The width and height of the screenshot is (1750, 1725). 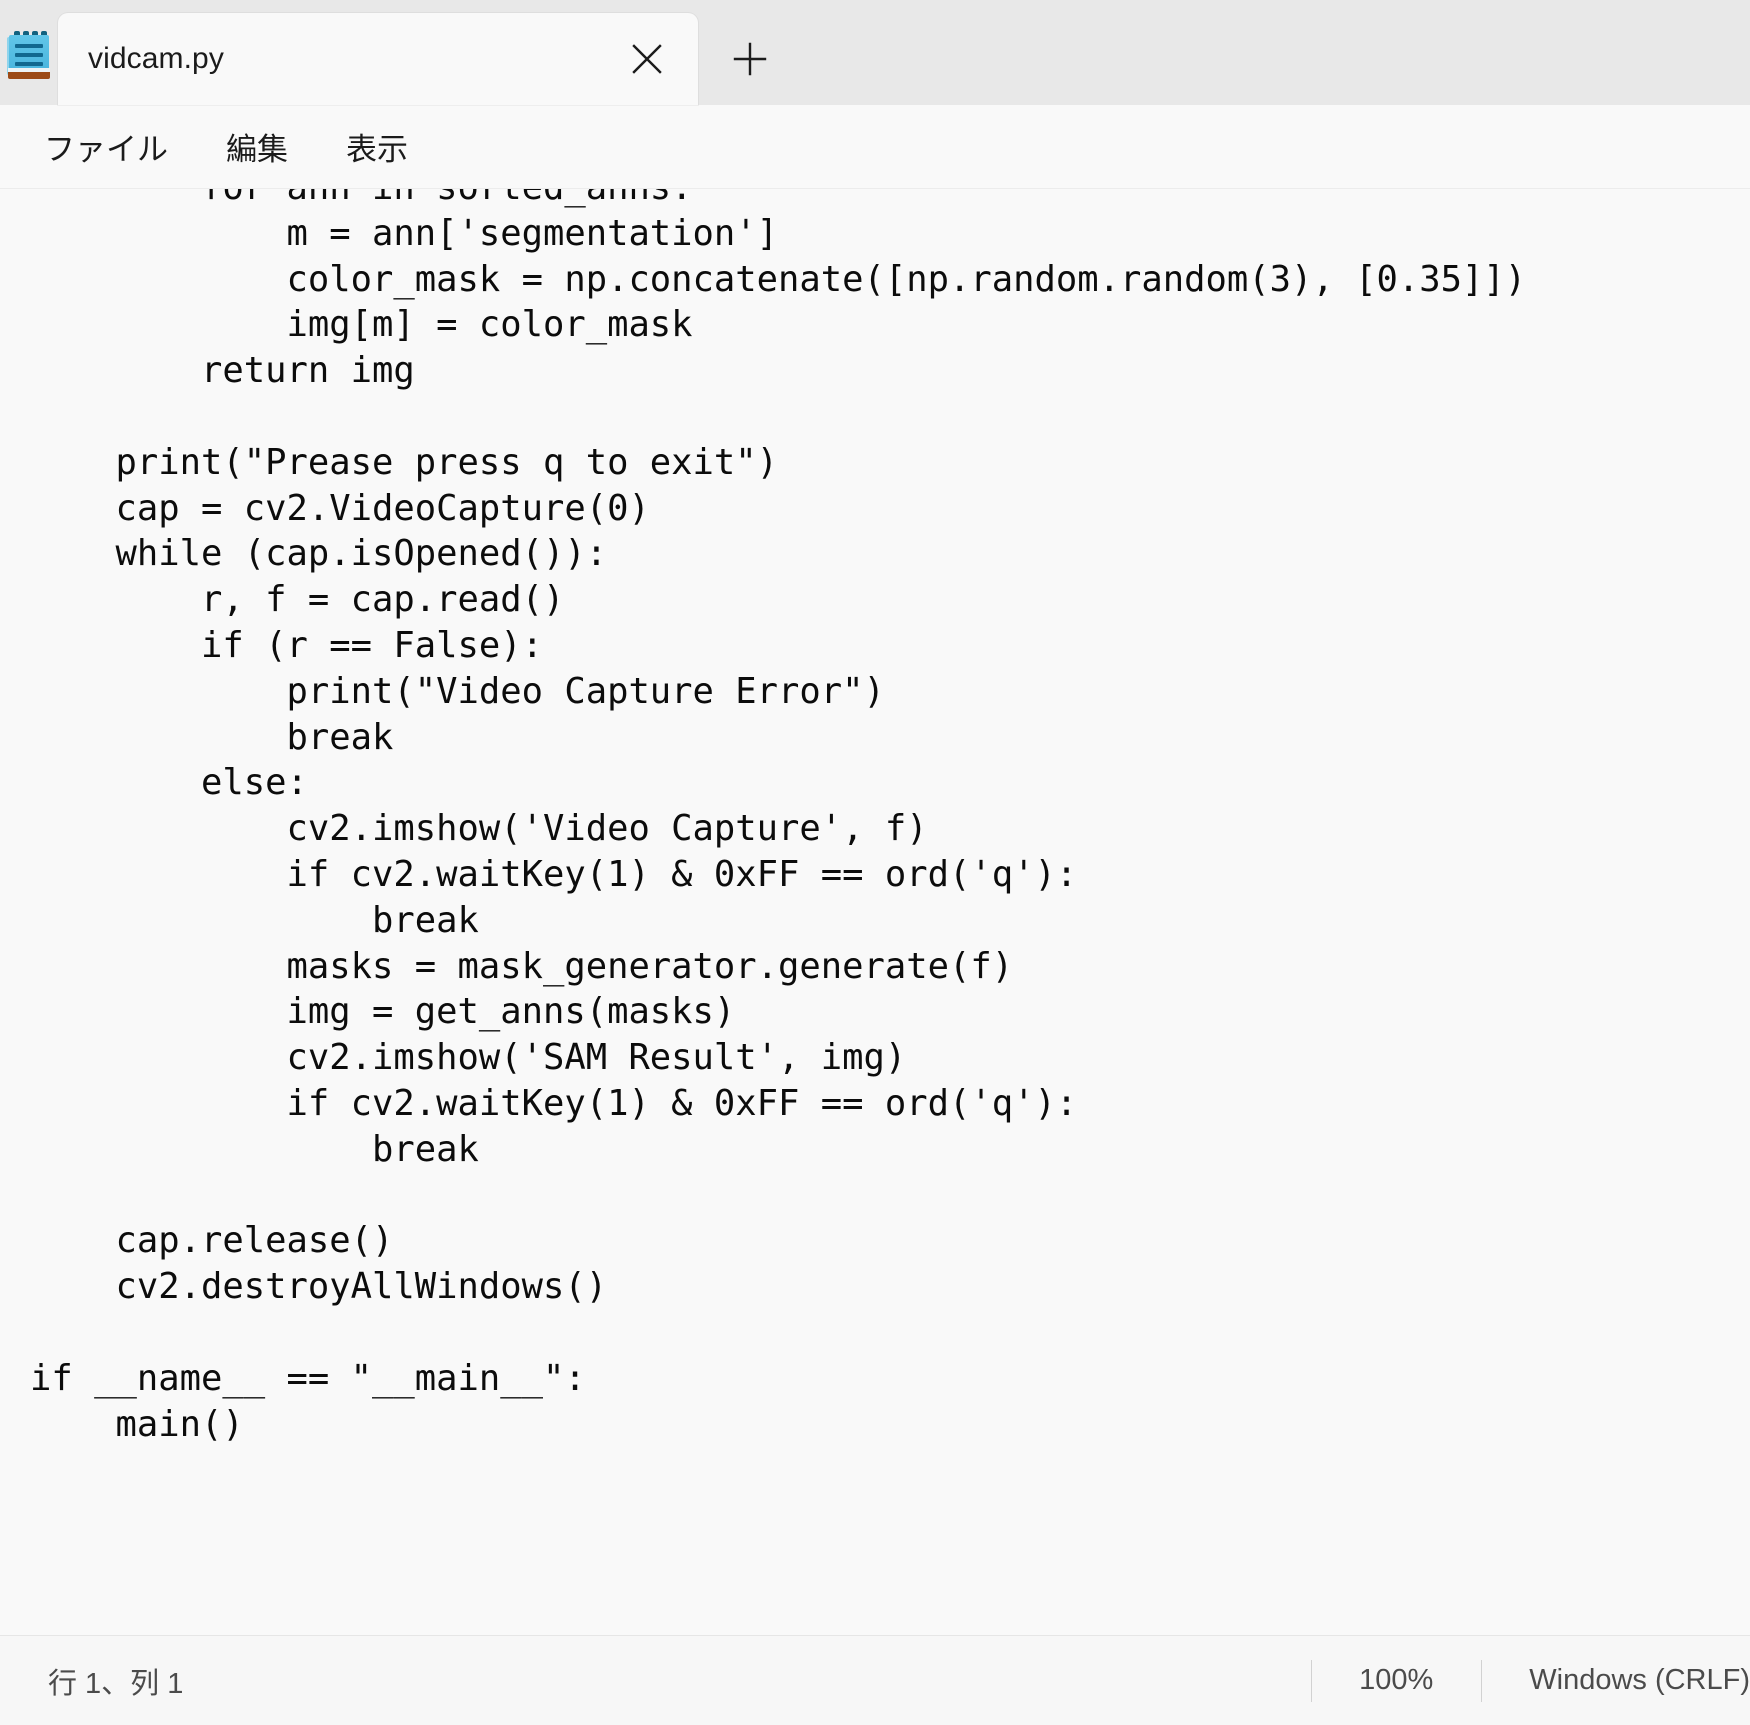 What do you see at coordinates (1615, 1681) in the screenshot?
I see `line-ending-status: Windows (CRLF)` at bounding box center [1615, 1681].